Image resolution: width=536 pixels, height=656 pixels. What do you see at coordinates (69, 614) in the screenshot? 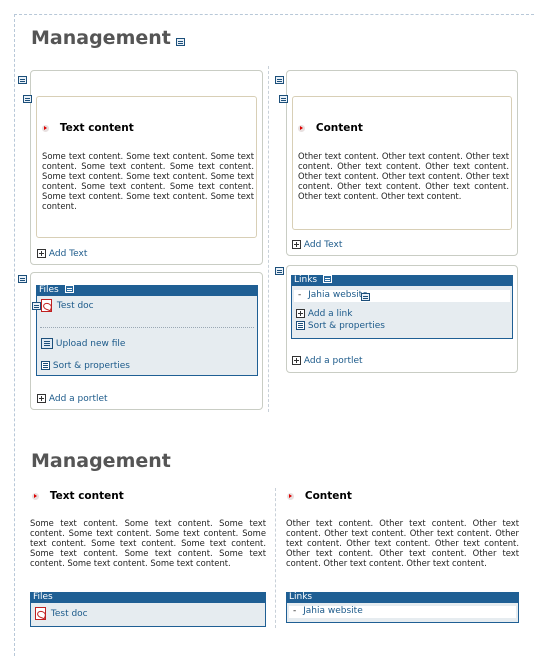
I see `preview-file-label: Test doc` at bounding box center [69, 614].